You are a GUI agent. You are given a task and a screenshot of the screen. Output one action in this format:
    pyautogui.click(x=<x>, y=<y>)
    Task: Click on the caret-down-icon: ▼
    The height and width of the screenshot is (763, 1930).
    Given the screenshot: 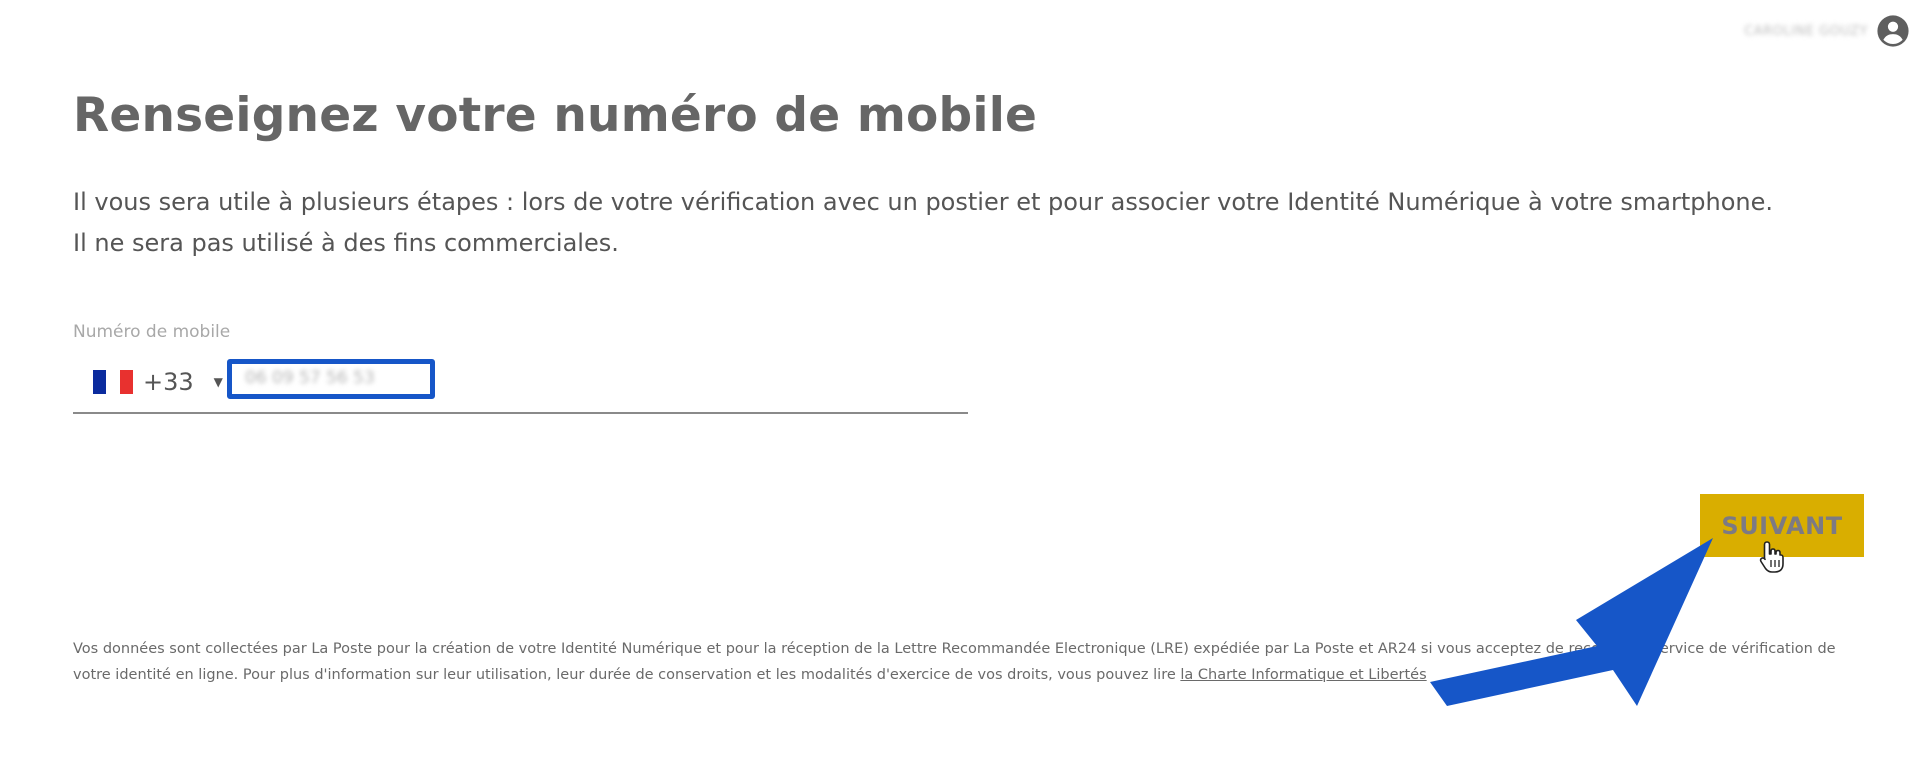 What is the action you would take?
    pyautogui.click(x=218, y=382)
    